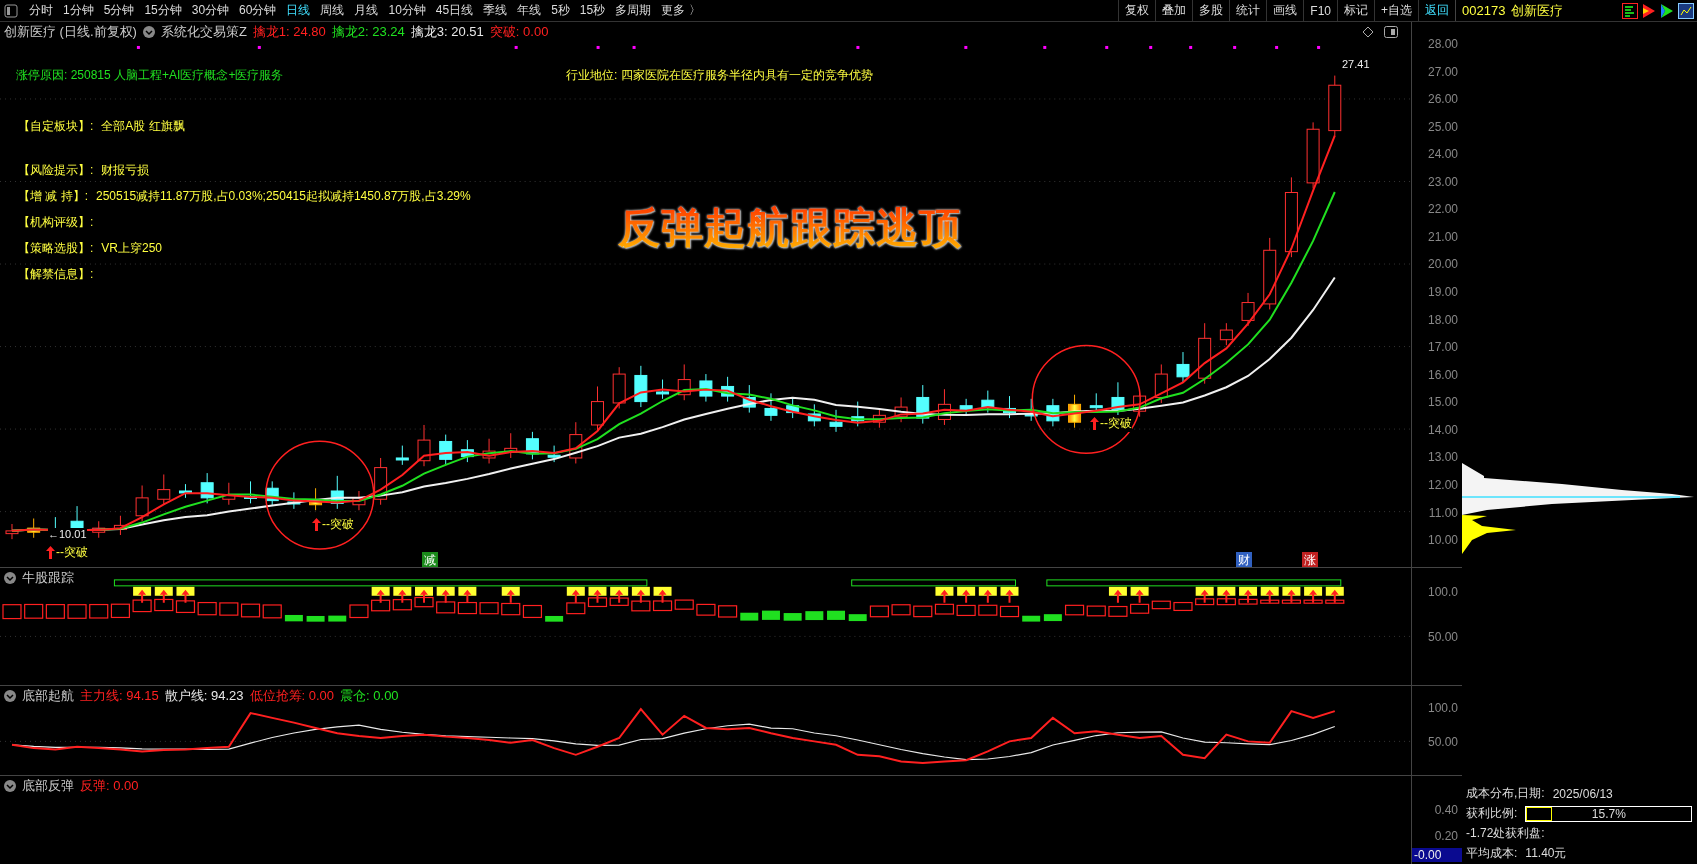 The height and width of the screenshot is (864, 1697). Describe the element at coordinates (210, 10) in the screenshot. I see `period-tab: 30分钟` at that location.